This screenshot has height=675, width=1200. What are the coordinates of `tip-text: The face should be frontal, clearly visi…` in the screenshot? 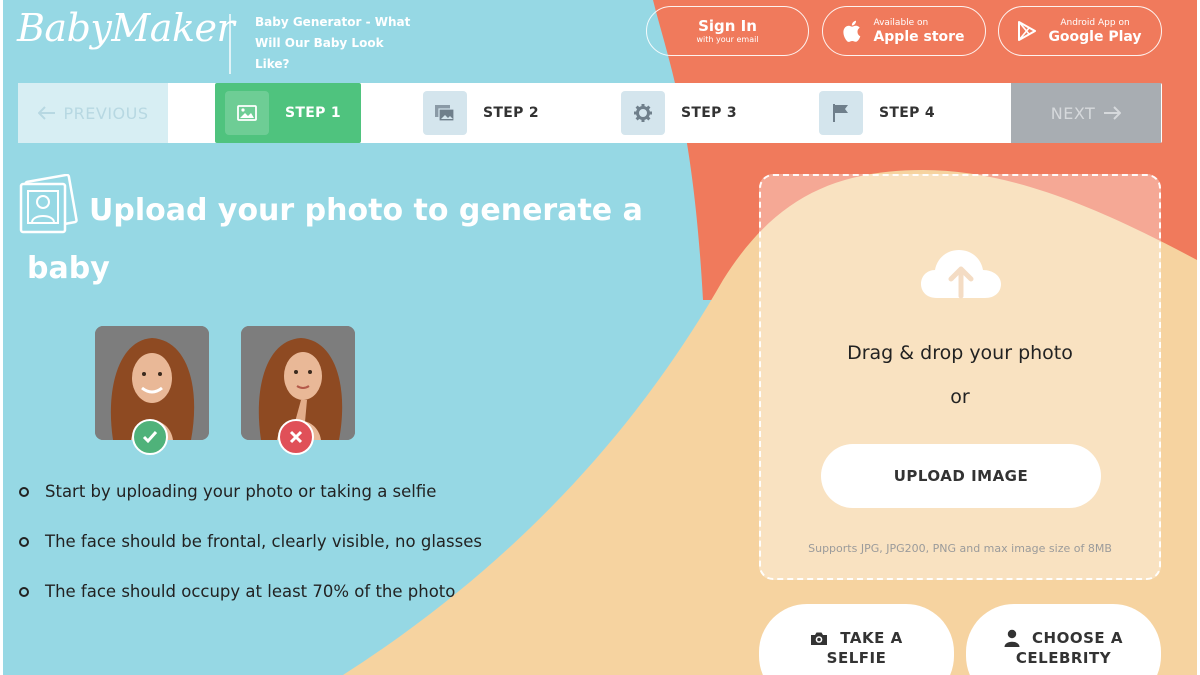 It's located at (263, 541).